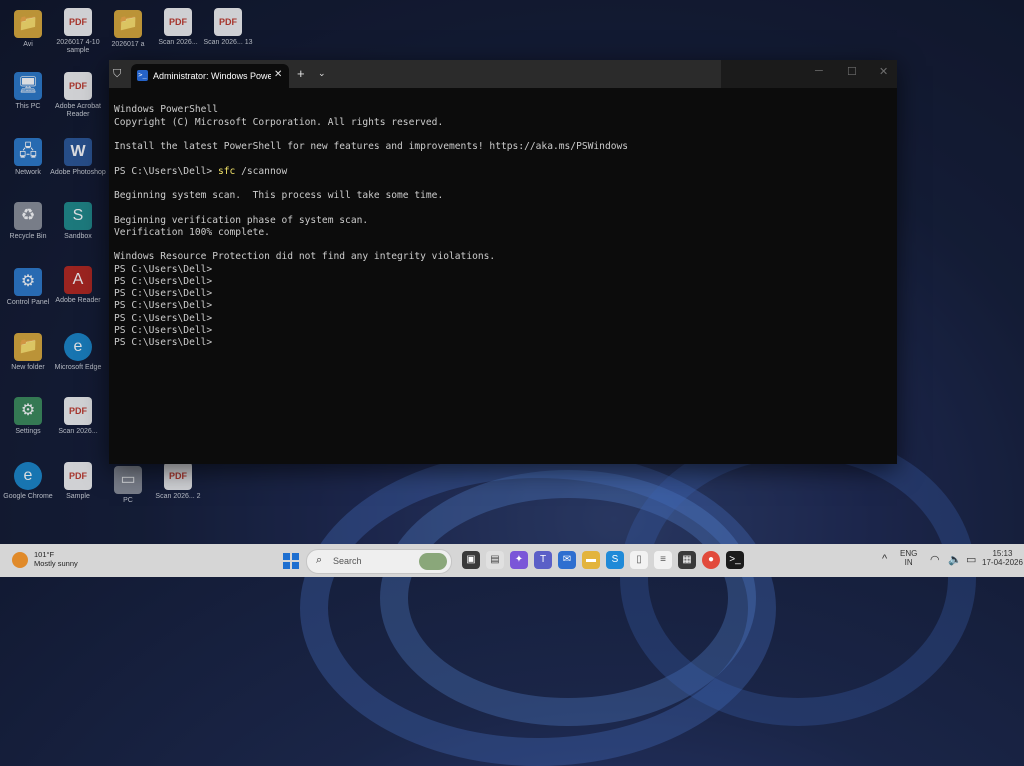  I want to click on desktop-icon-settings: ⚙ Settings, so click(28, 416).